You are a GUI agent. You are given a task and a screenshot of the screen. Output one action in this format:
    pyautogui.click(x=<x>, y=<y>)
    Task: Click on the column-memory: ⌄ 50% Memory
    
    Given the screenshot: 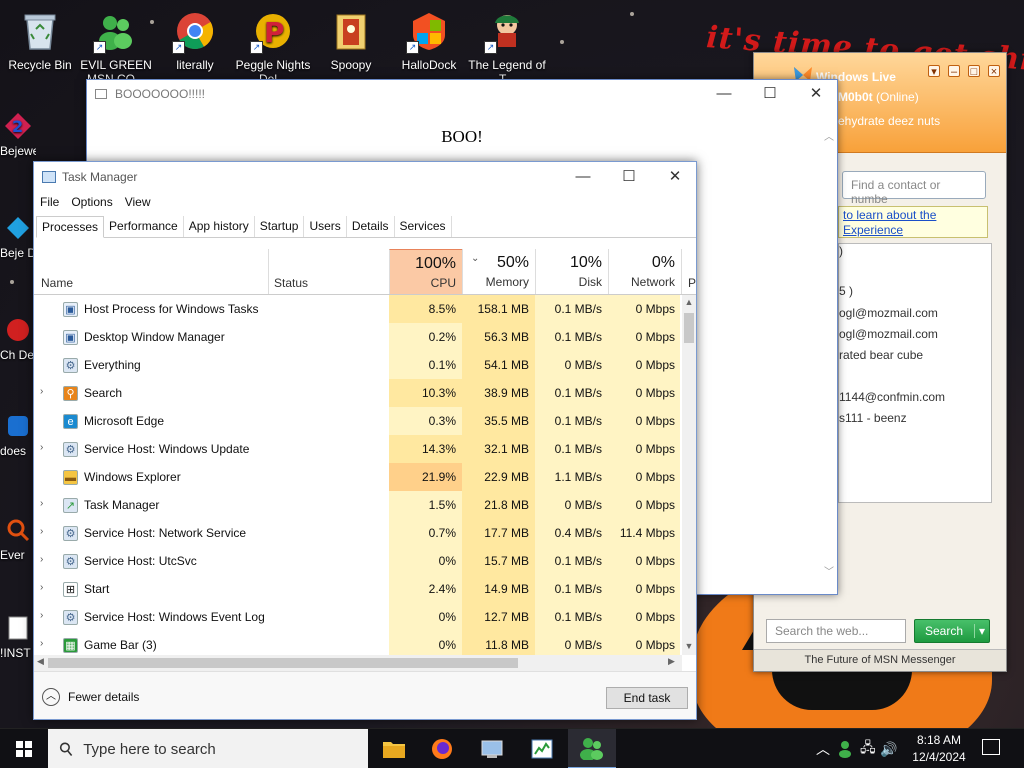 What is the action you would take?
    pyautogui.click(x=498, y=271)
    